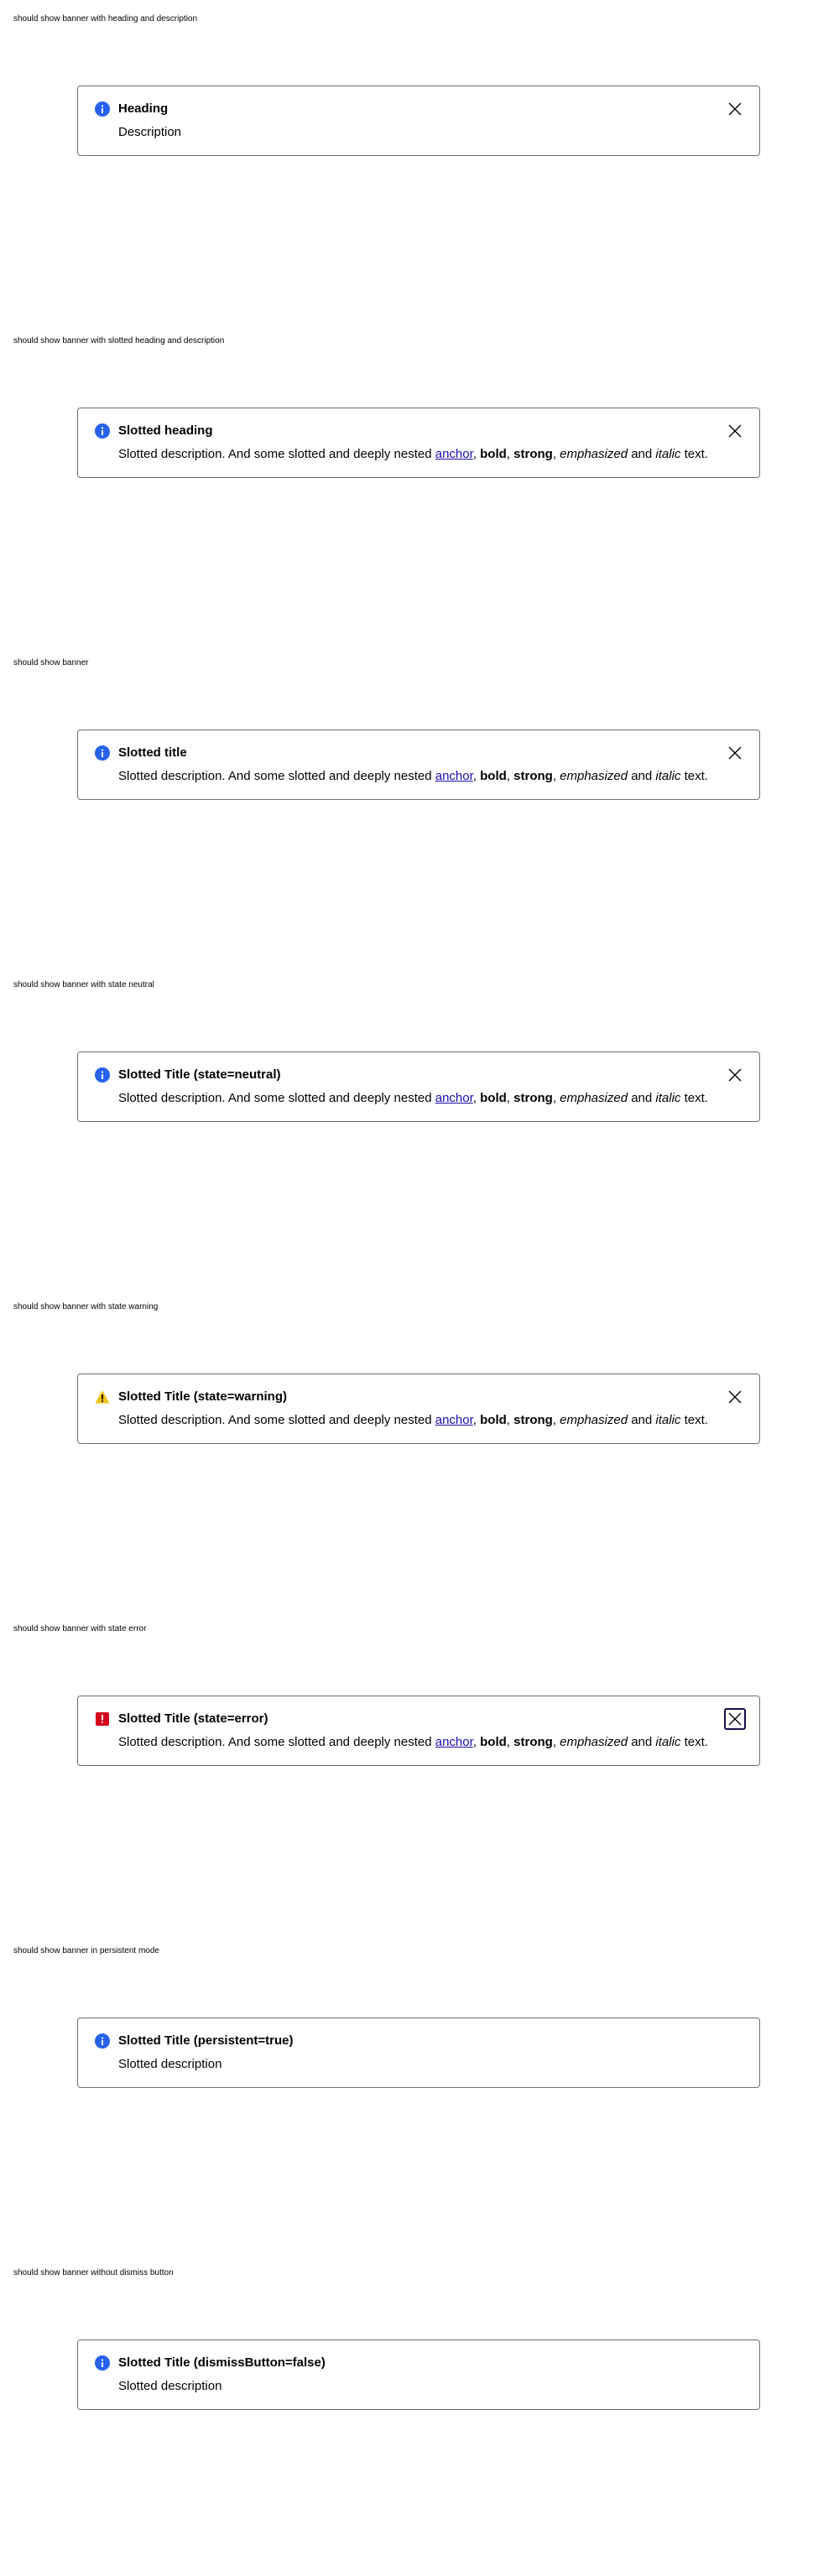 Image resolution: width=839 pixels, height=2576 pixels. Describe the element at coordinates (152, 752) in the screenshot. I see `banner-heading: Slotted title` at that location.